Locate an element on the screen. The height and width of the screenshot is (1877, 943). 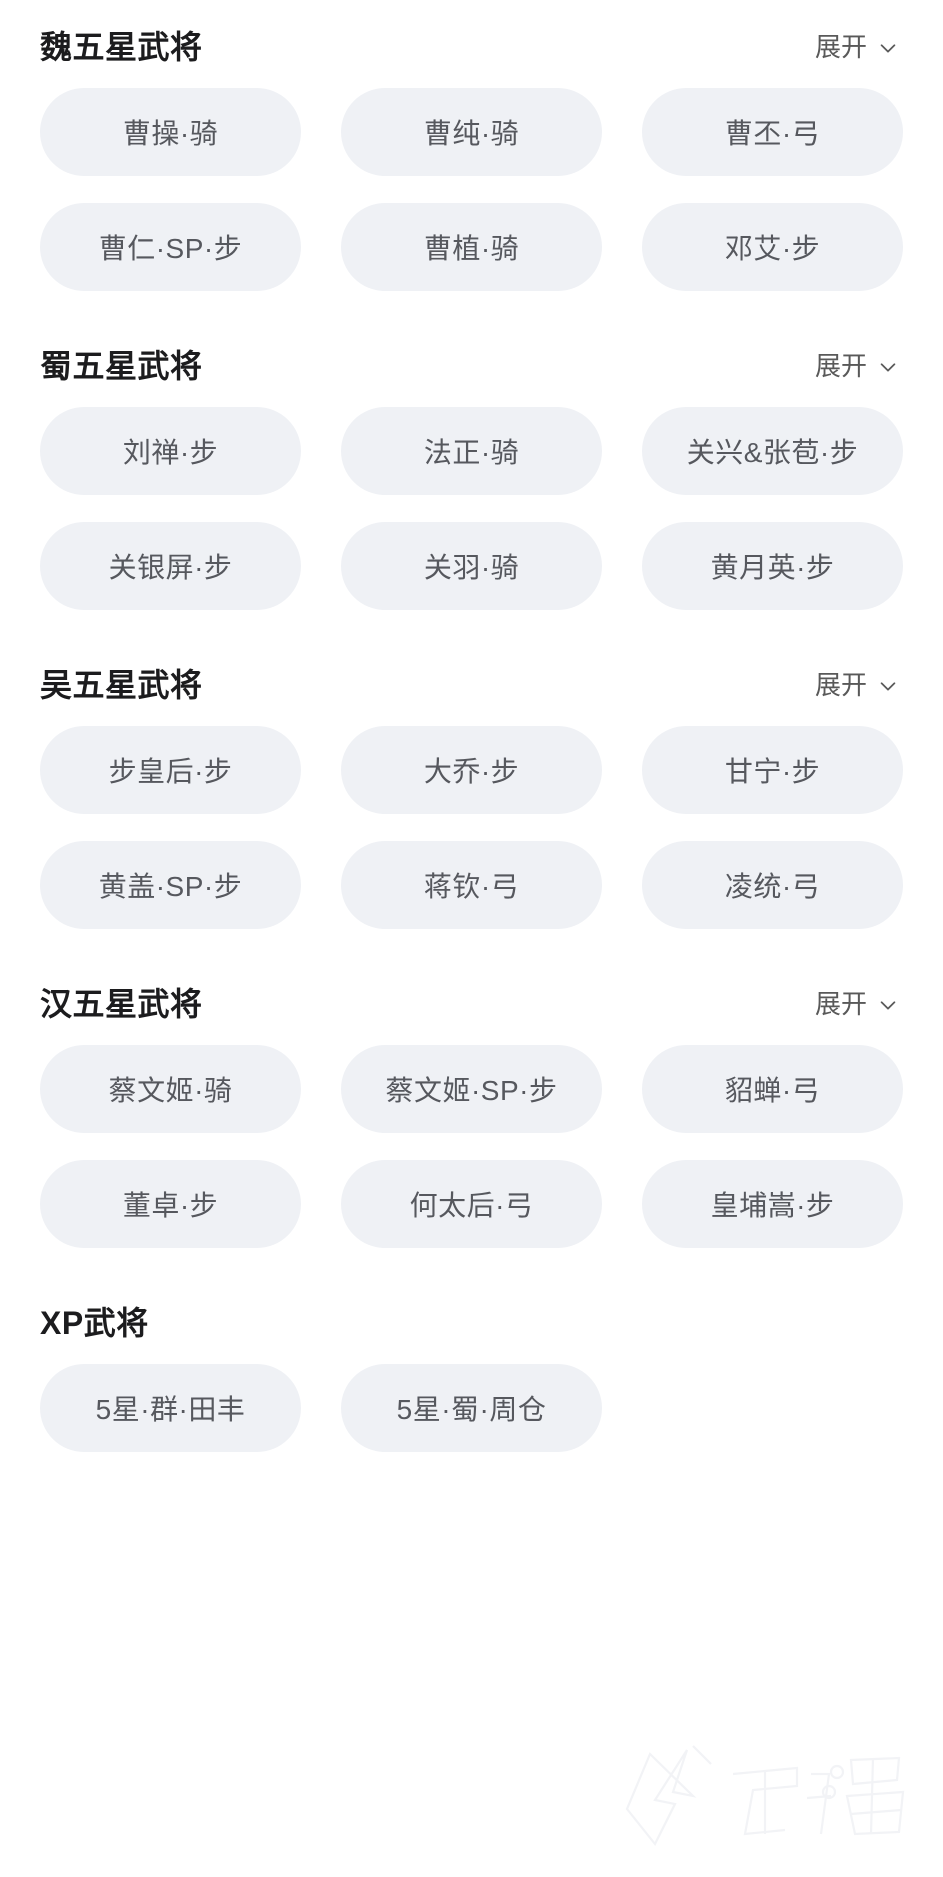
hero-chip: 步皇后·步 is located at coordinates (170, 770).